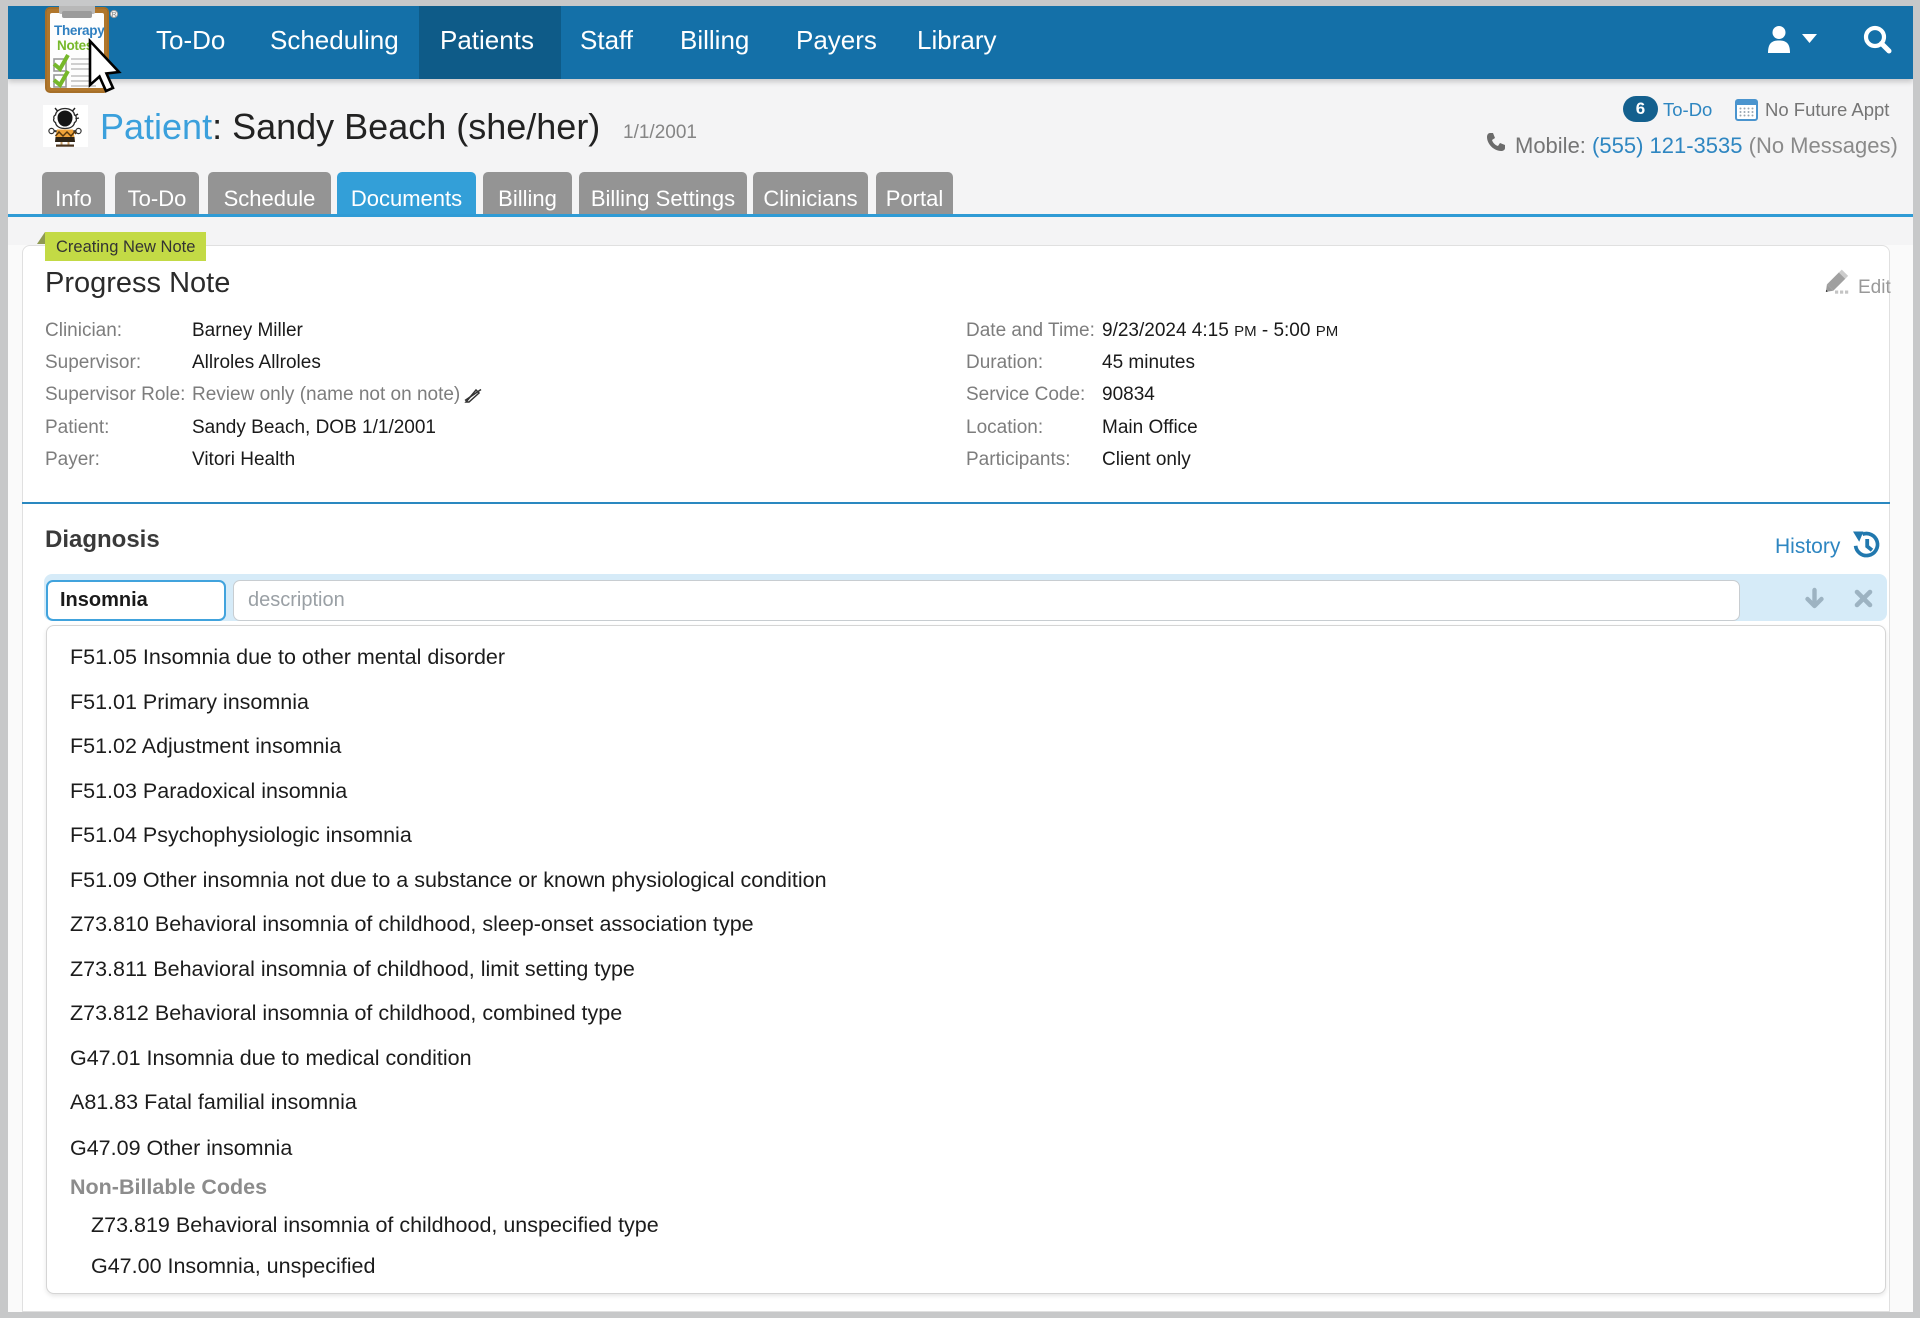  I want to click on svg-text: Notes, so click(75, 45).